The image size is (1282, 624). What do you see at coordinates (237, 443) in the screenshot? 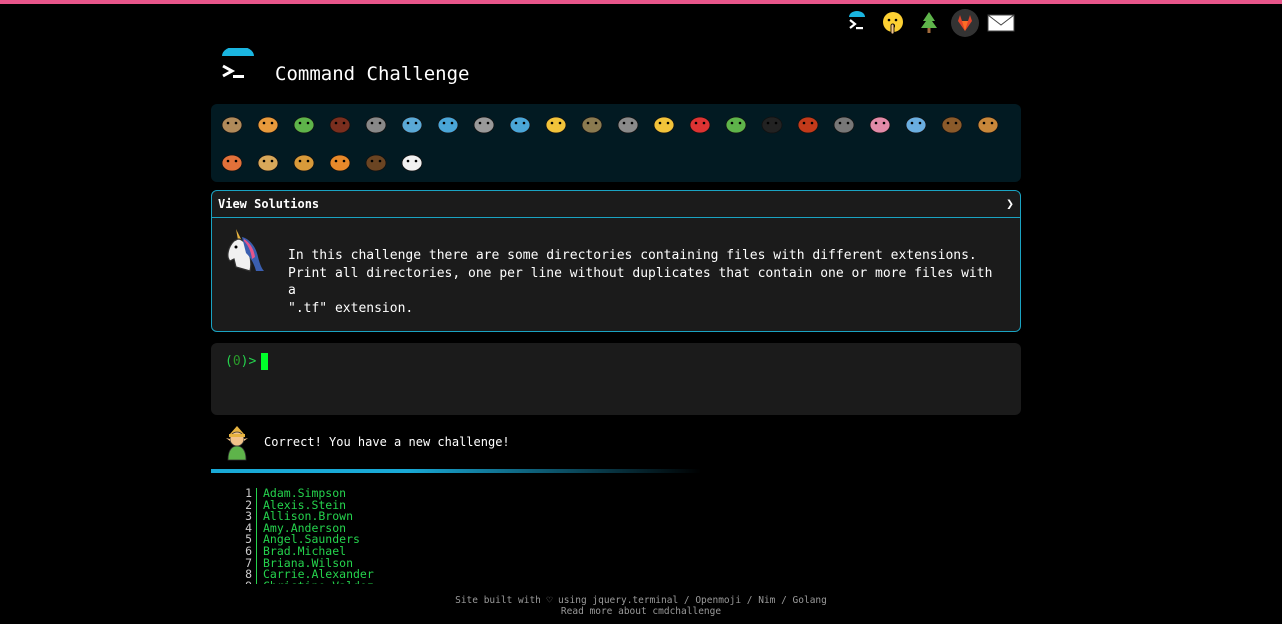
I see `elf-icon` at bounding box center [237, 443].